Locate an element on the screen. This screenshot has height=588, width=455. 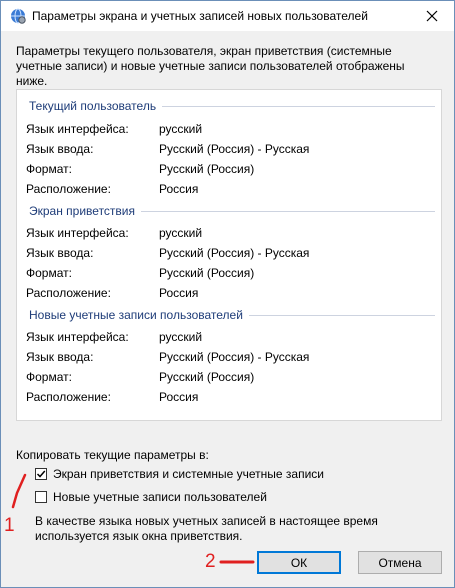
group-welcome-screen-header: Экран приветствия is located at coordinates (232, 211).